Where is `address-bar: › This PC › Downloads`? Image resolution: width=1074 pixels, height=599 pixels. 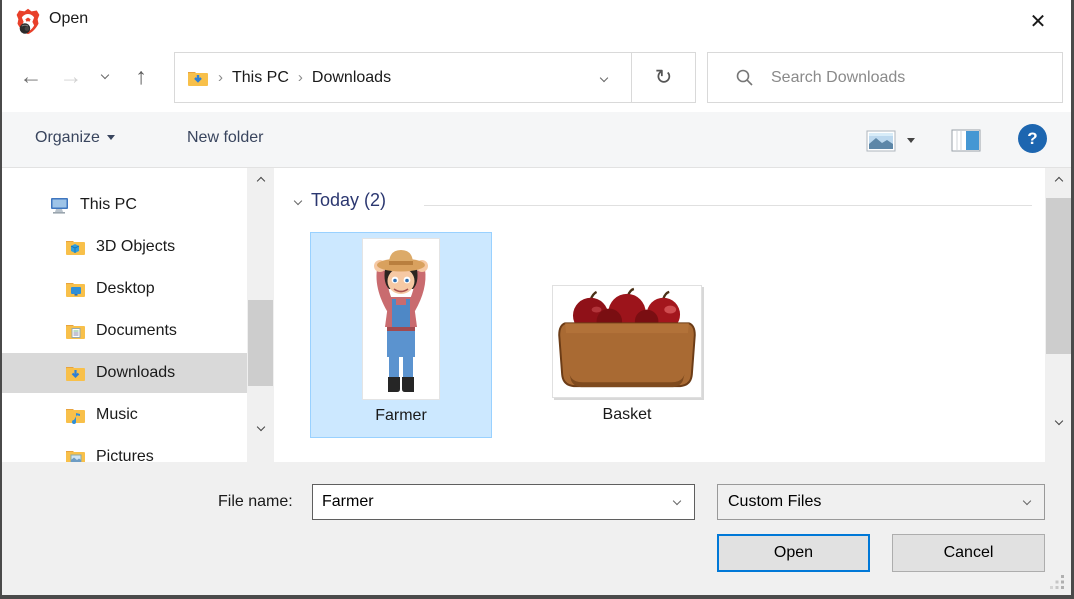 address-bar: › This PC › Downloads is located at coordinates (403, 77).